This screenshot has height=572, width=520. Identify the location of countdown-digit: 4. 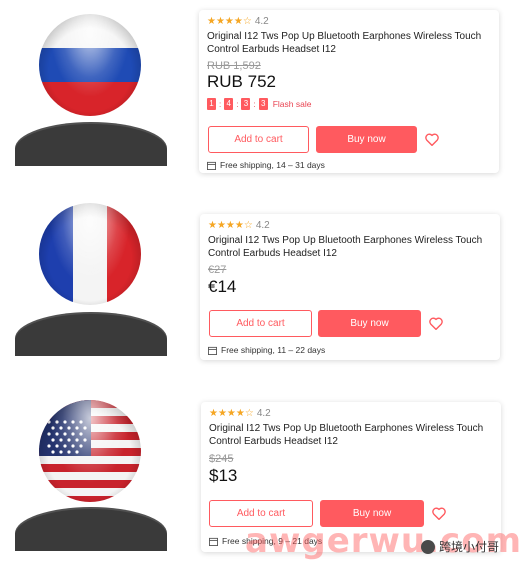
(229, 104).